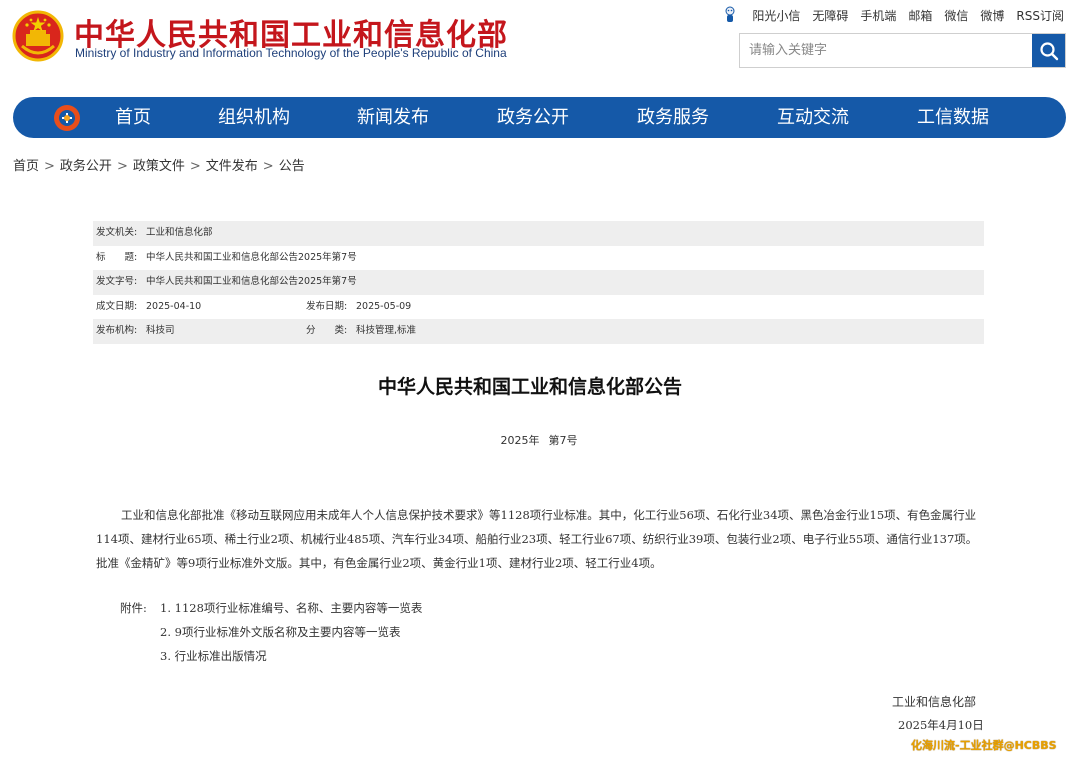 The image size is (1080, 761). What do you see at coordinates (956, 15) in the screenshot?
I see `top-link-wechat: 微信` at bounding box center [956, 15].